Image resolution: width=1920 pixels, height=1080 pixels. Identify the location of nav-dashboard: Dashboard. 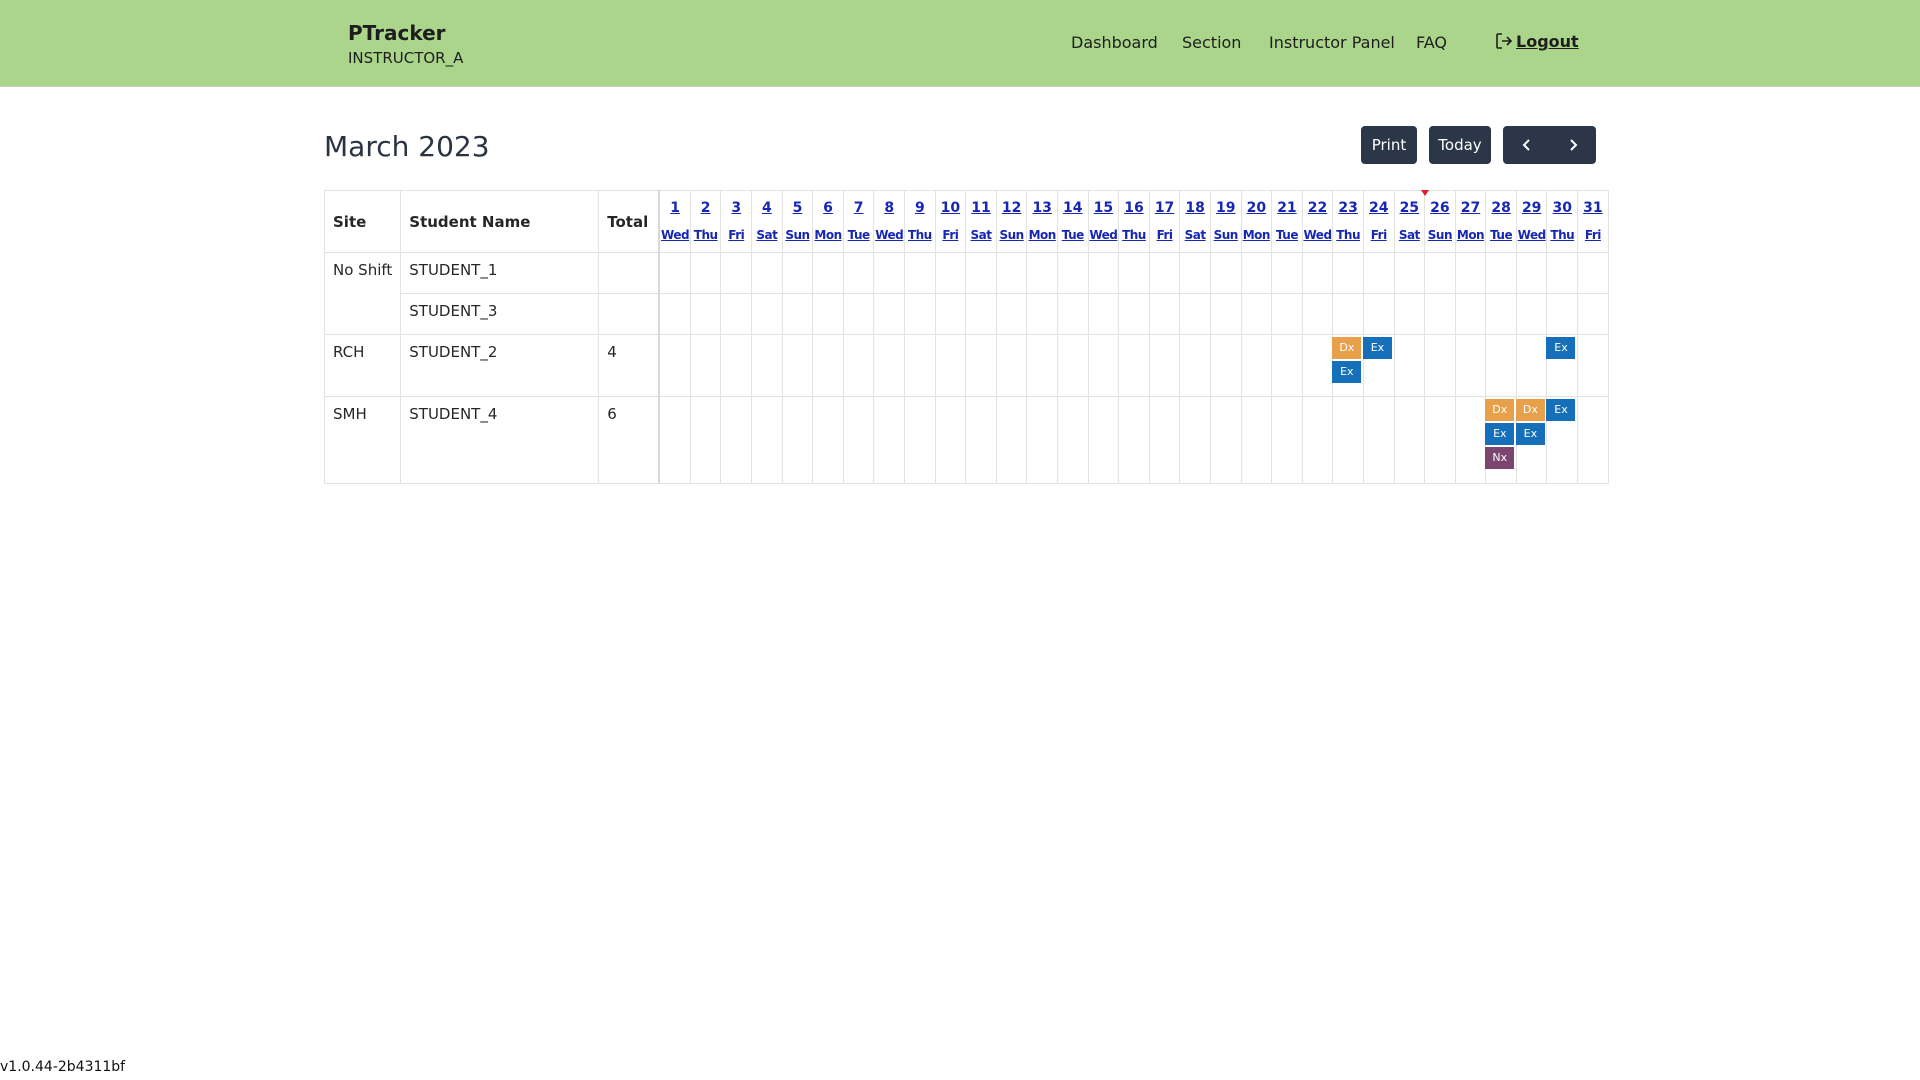
(1114, 43).